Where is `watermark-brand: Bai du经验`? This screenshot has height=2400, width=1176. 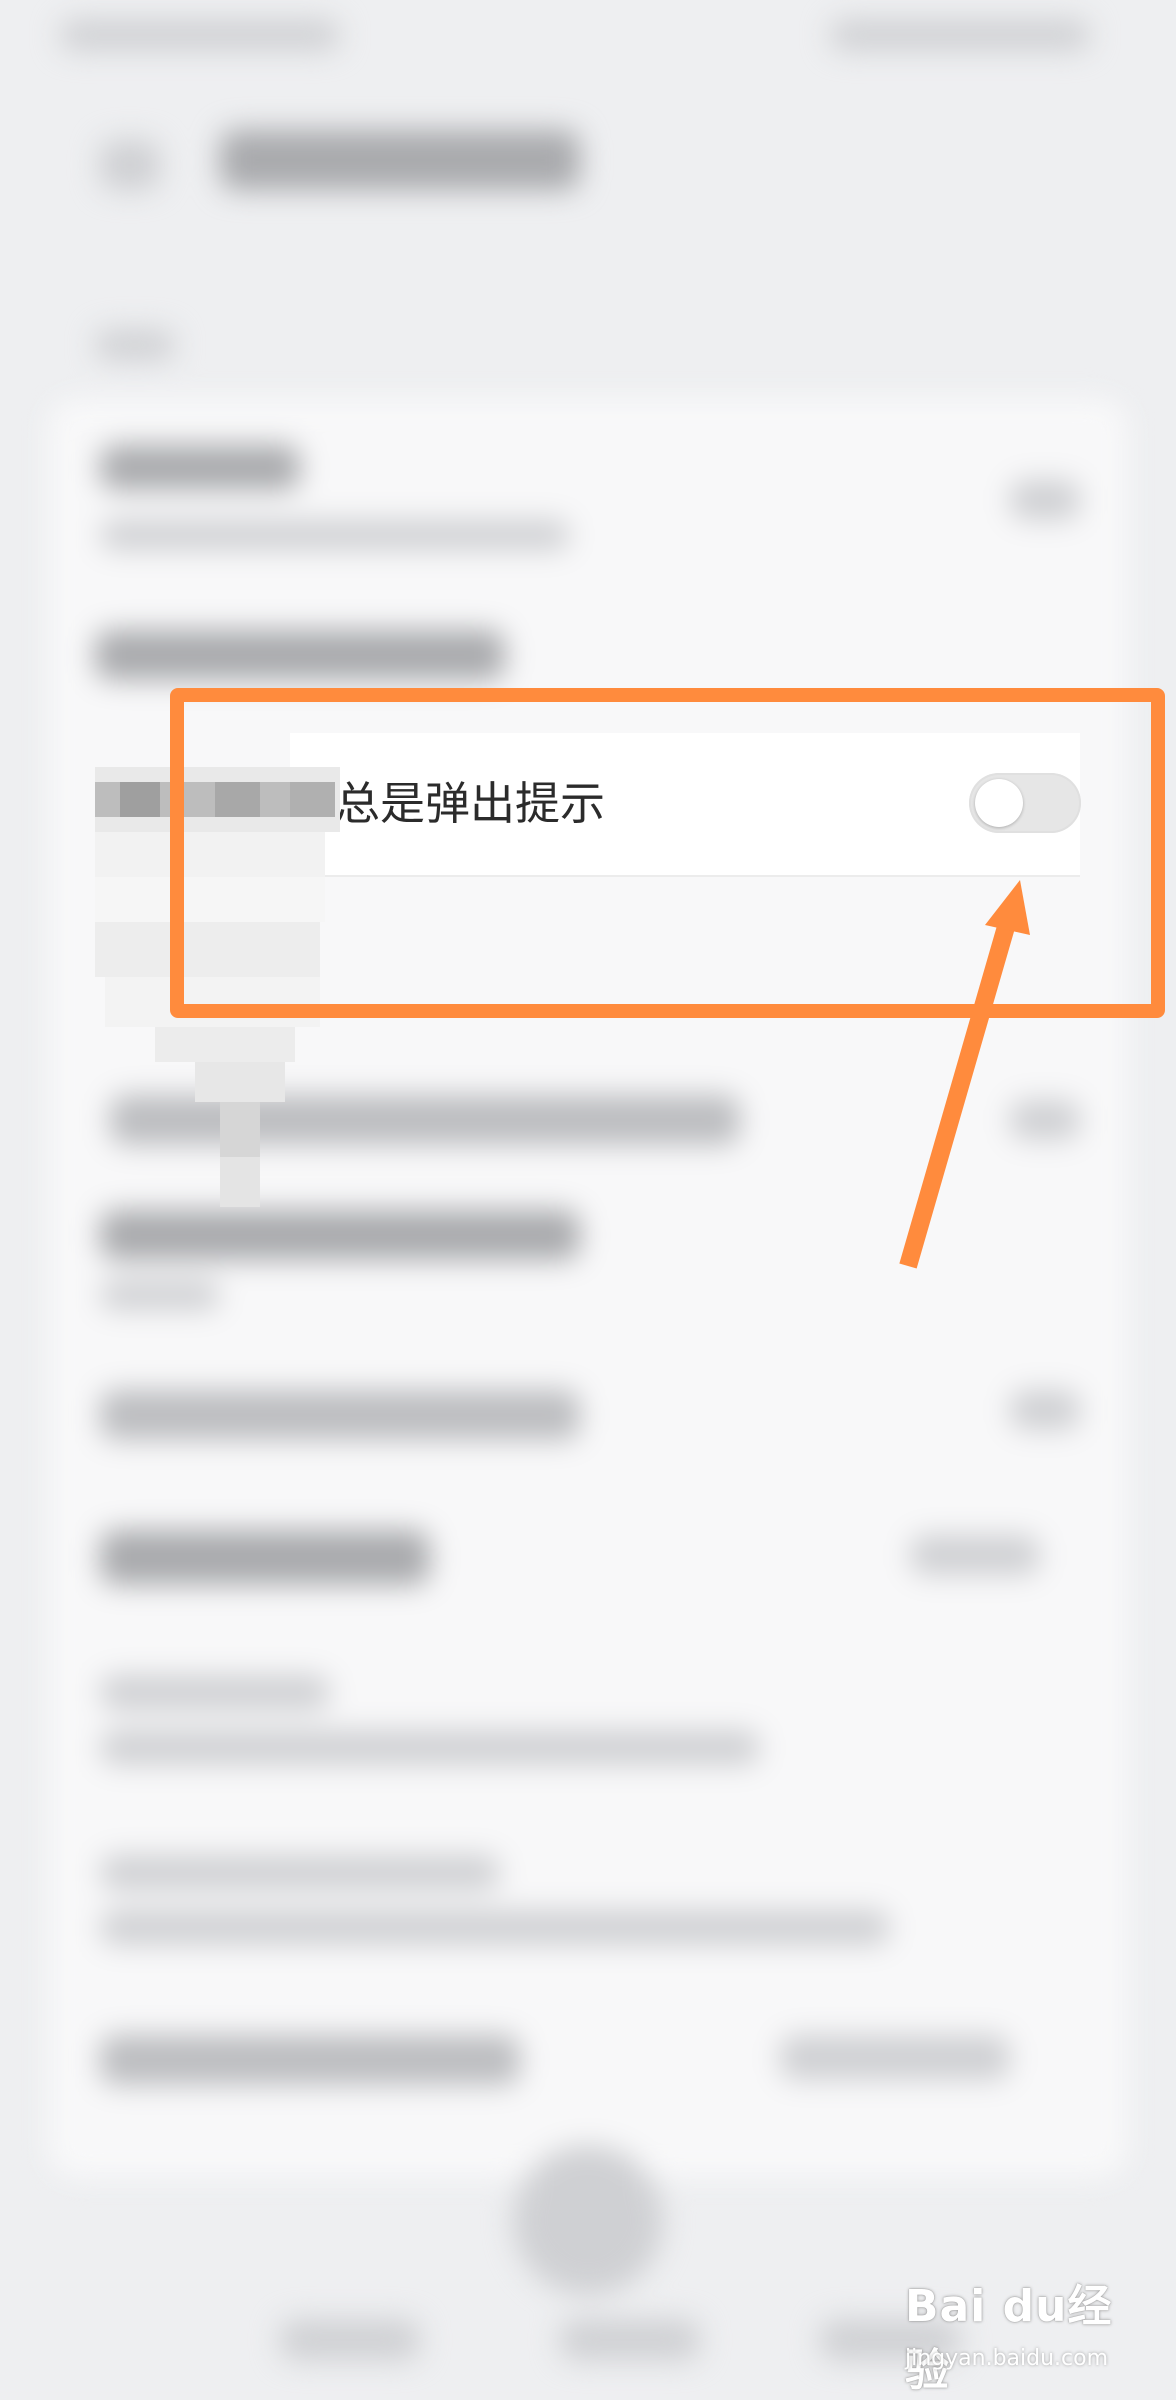 watermark-brand: Bai du经验 is located at coordinates (1009, 2338).